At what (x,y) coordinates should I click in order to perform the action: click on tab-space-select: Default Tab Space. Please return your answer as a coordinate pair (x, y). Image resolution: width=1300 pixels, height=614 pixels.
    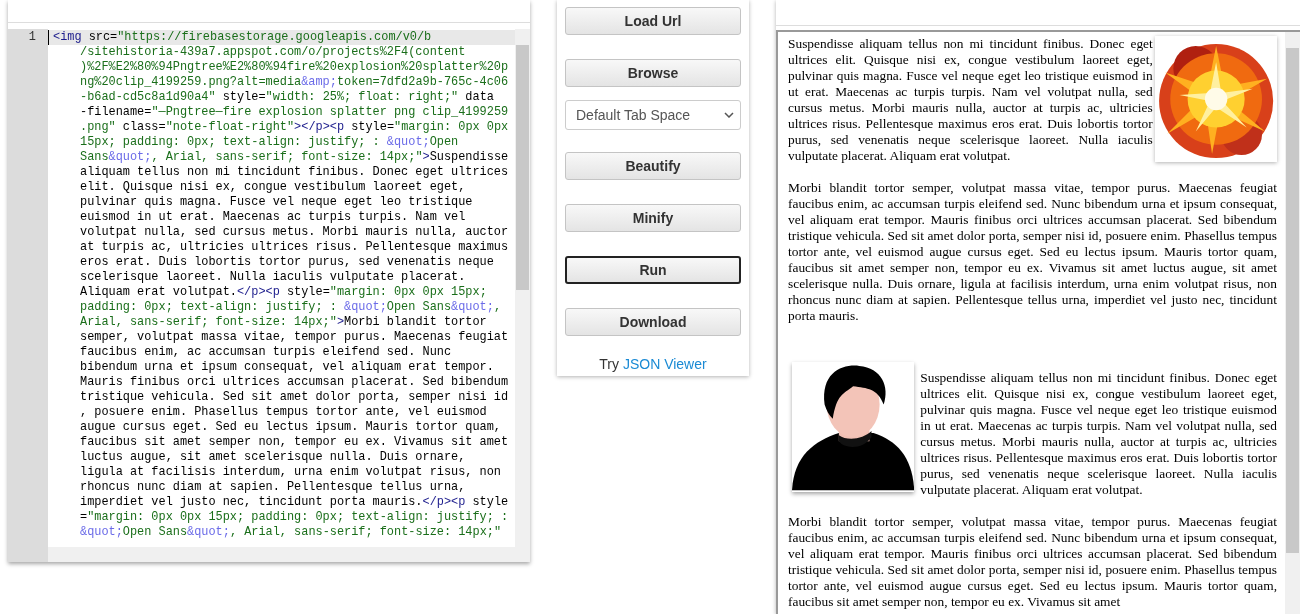
    Looking at the image, I should click on (653, 115).